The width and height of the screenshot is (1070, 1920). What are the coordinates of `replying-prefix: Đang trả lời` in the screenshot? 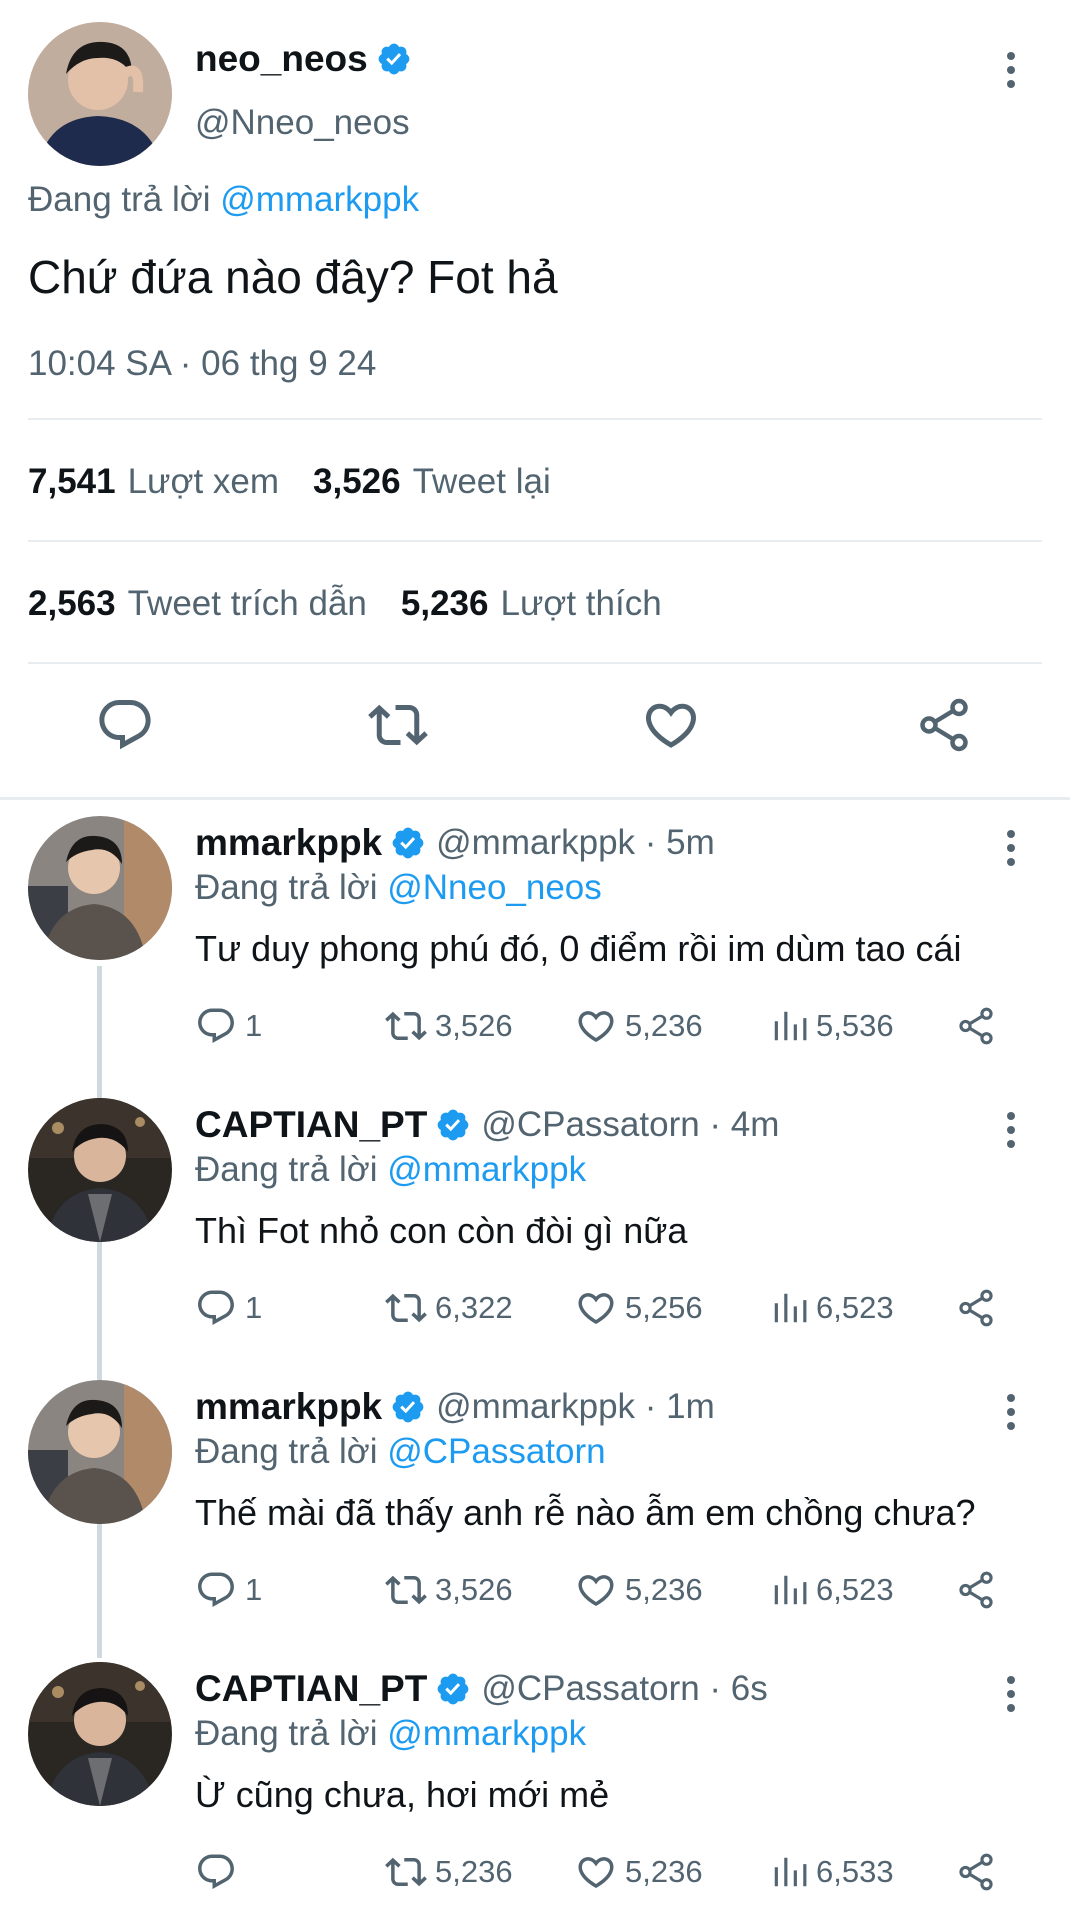 It's located at (119, 199).